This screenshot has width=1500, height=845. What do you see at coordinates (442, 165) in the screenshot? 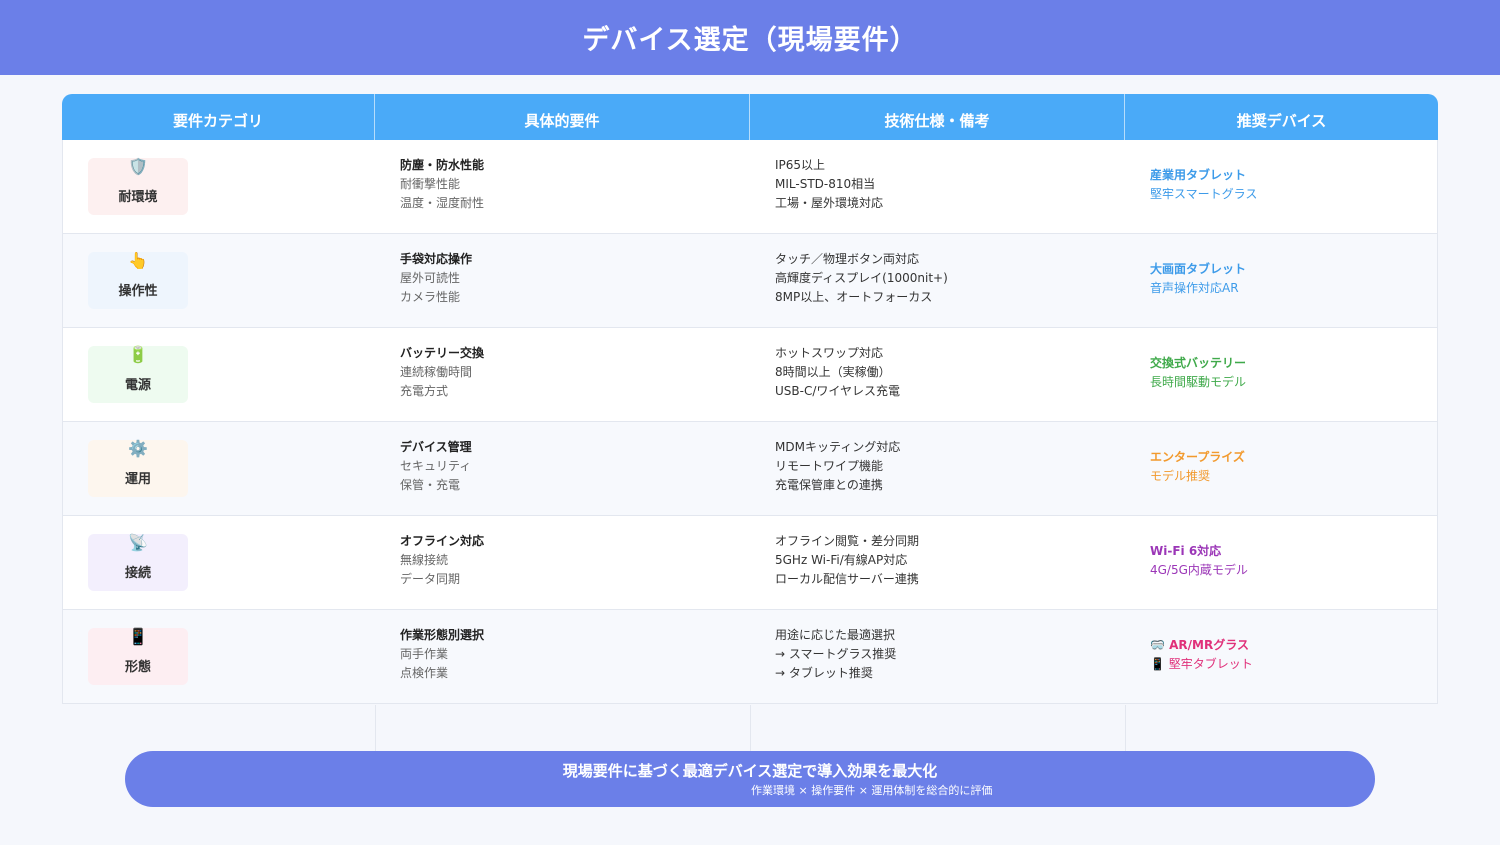
I see `requirement-title: 防塵・防水性能` at bounding box center [442, 165].